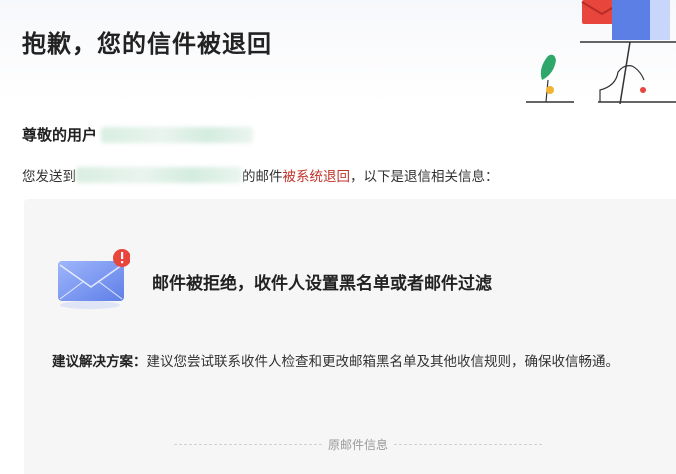 The width and height of the screenshot is (676, 474). I want to click on suggestion-label: 建议解决方案：, so click(99, 362).